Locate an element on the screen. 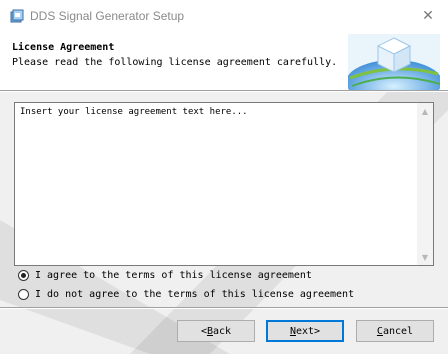  page-title: License Agreement is located at coordinates (63, 47).